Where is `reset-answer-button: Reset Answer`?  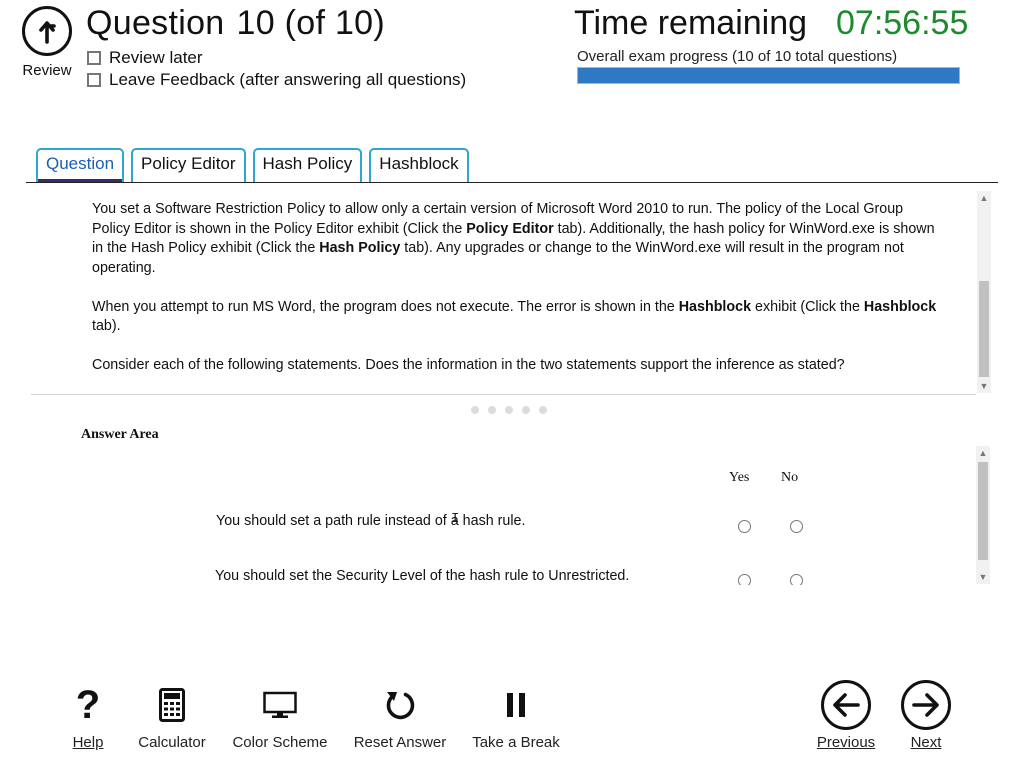
reset-answer-button: Reset Answer is located at coordinates (400, 717).